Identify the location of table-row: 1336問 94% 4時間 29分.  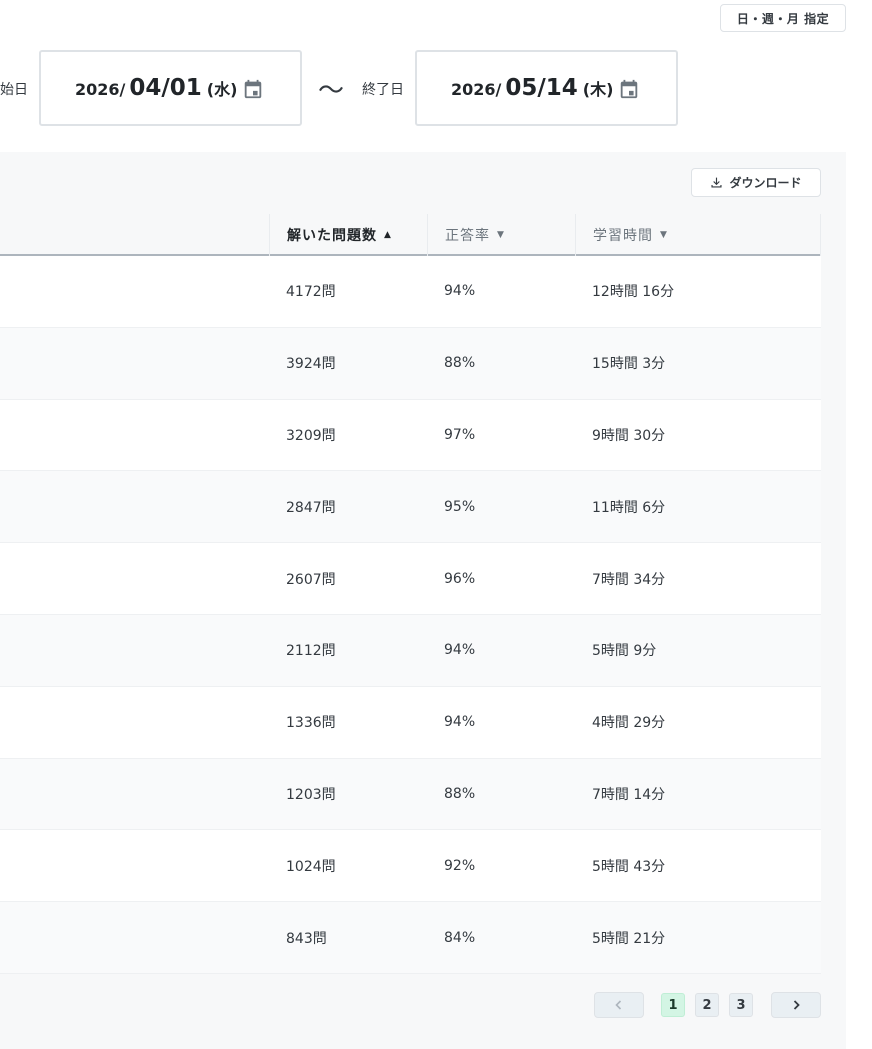
(410, 723).